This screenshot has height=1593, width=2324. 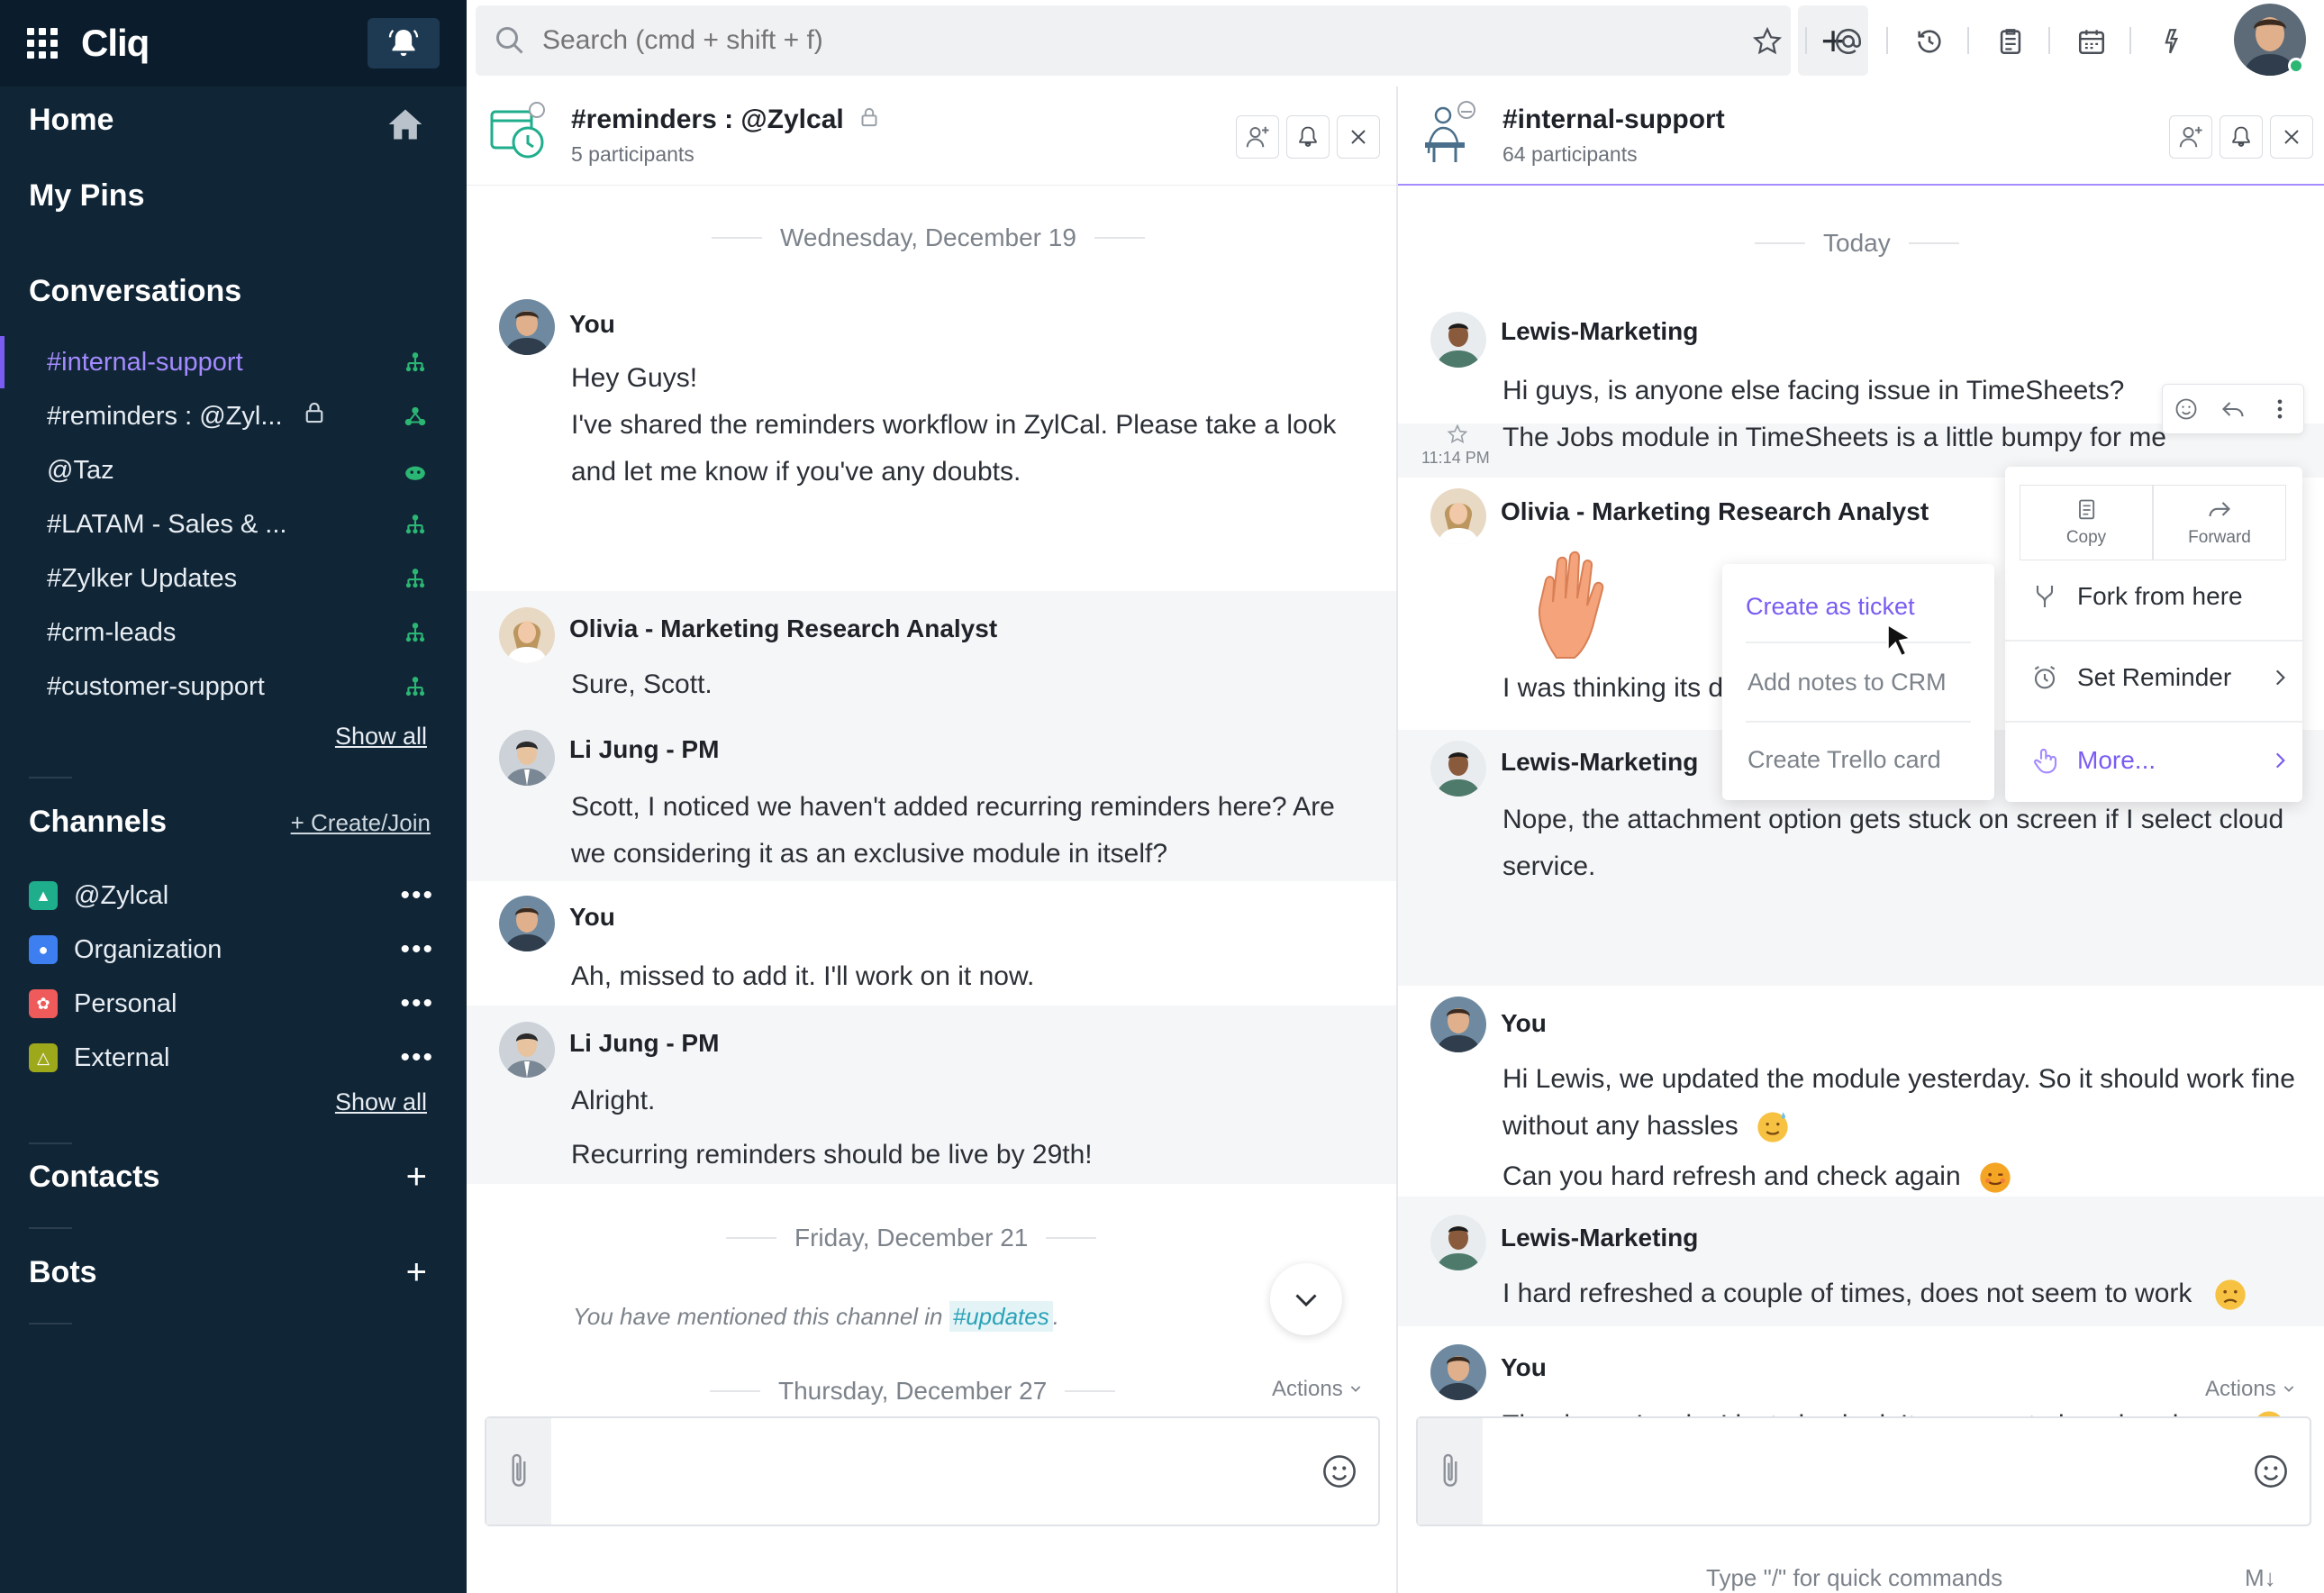 I want to click on scroll-to-bottom-button, so click(x=1306, y=1299).